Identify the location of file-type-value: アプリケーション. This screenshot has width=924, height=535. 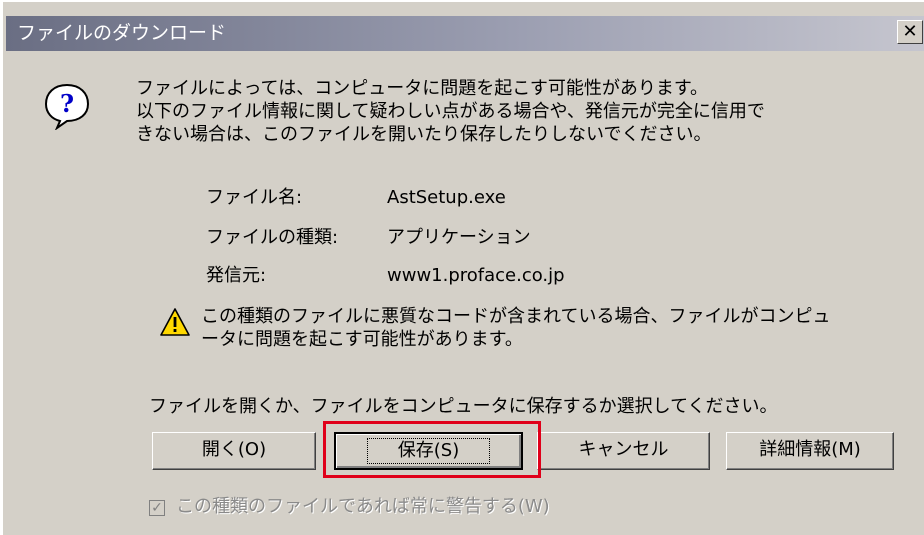
(459, 237).